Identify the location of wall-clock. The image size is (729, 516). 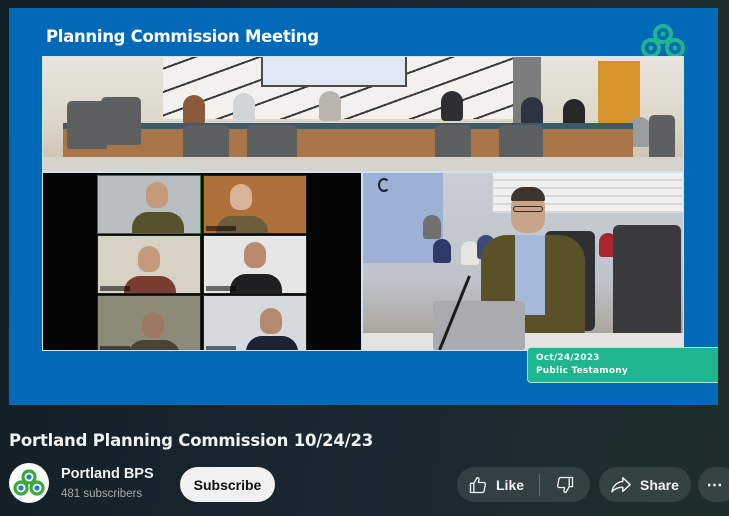
(384, 185).